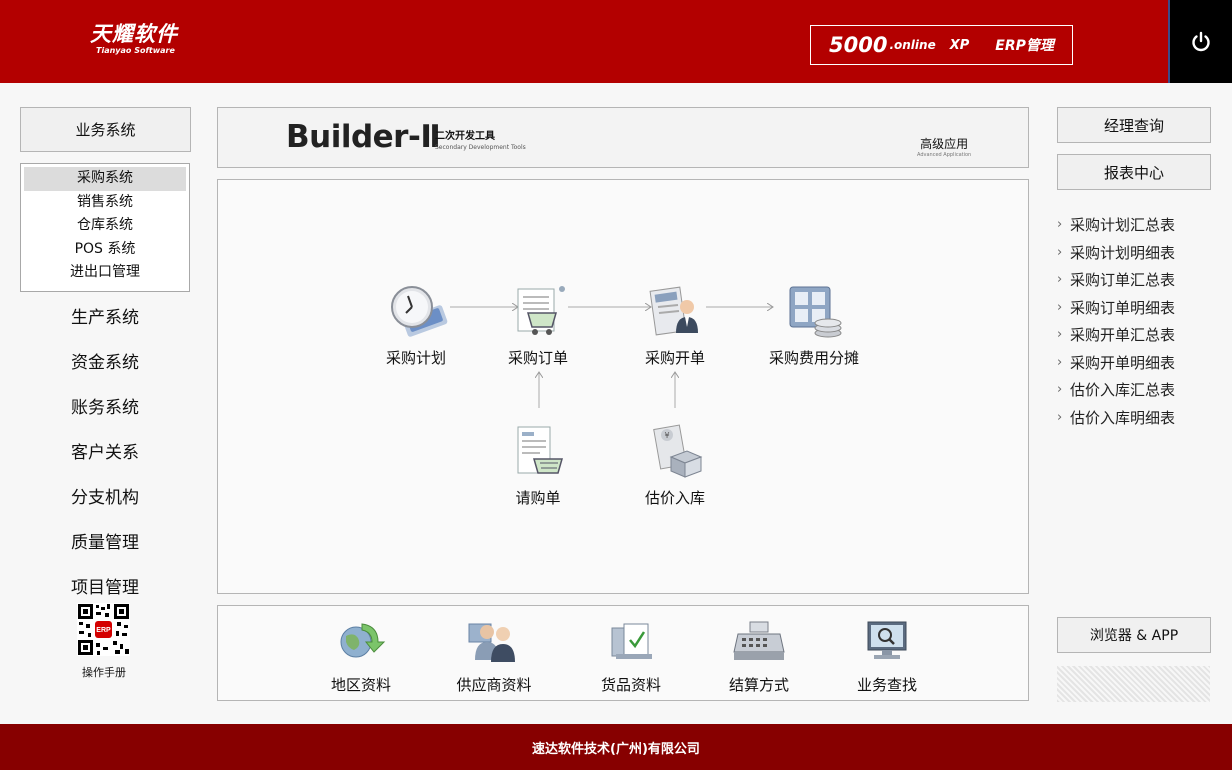 This screenshot has height=770, width=1232. I want to click on builder-subtitle-cn: 二次开发工具, so click(465, 136).